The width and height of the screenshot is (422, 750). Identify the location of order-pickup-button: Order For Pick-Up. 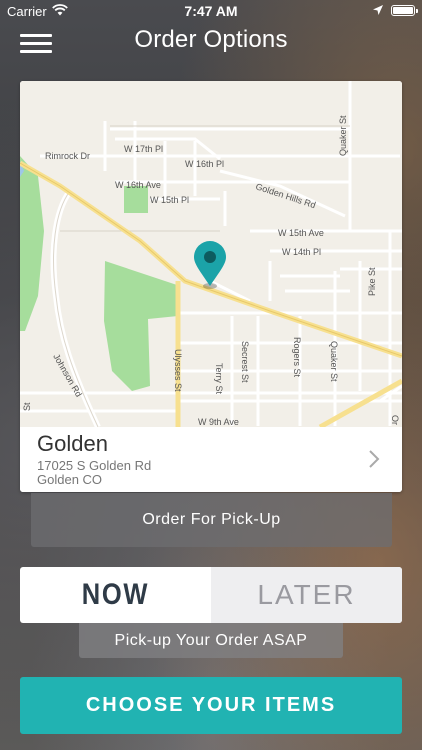
(211, 520).